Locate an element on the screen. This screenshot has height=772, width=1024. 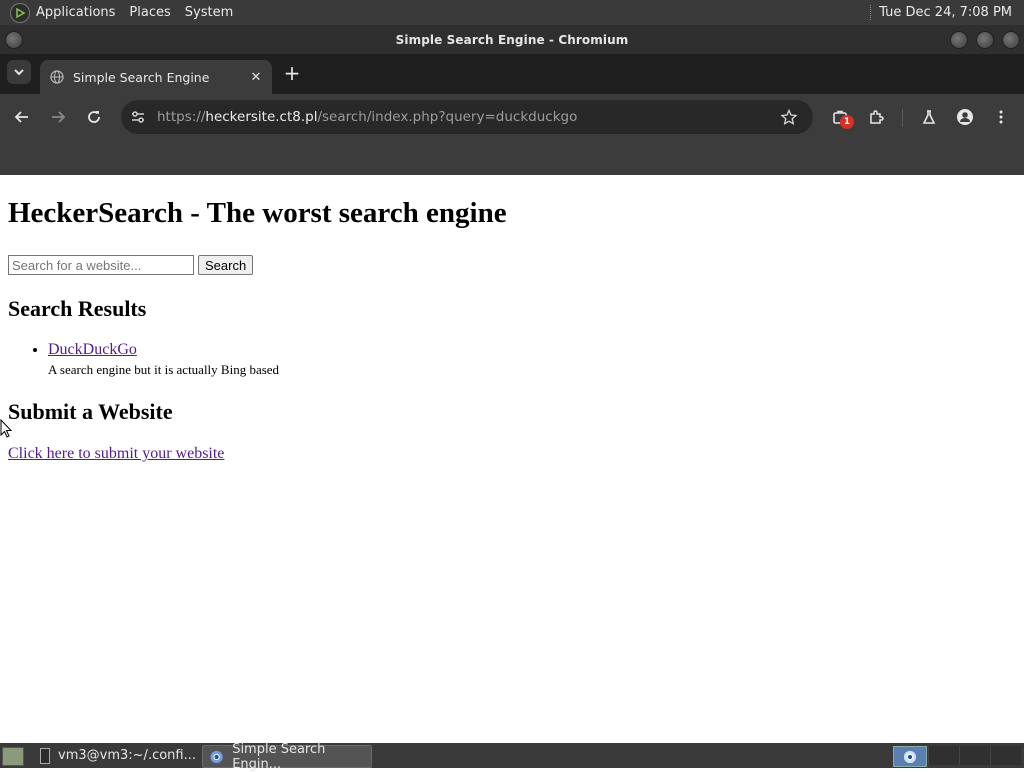
window-titlebar: Simple Search Engine - Chromium is located at coordinates (512, 39).